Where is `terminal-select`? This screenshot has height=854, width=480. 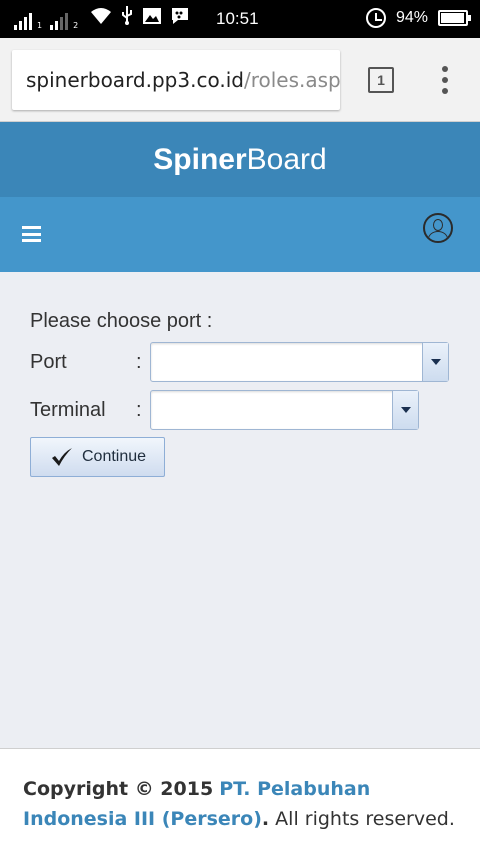
terminal-select is located at coordinates (284, 410).